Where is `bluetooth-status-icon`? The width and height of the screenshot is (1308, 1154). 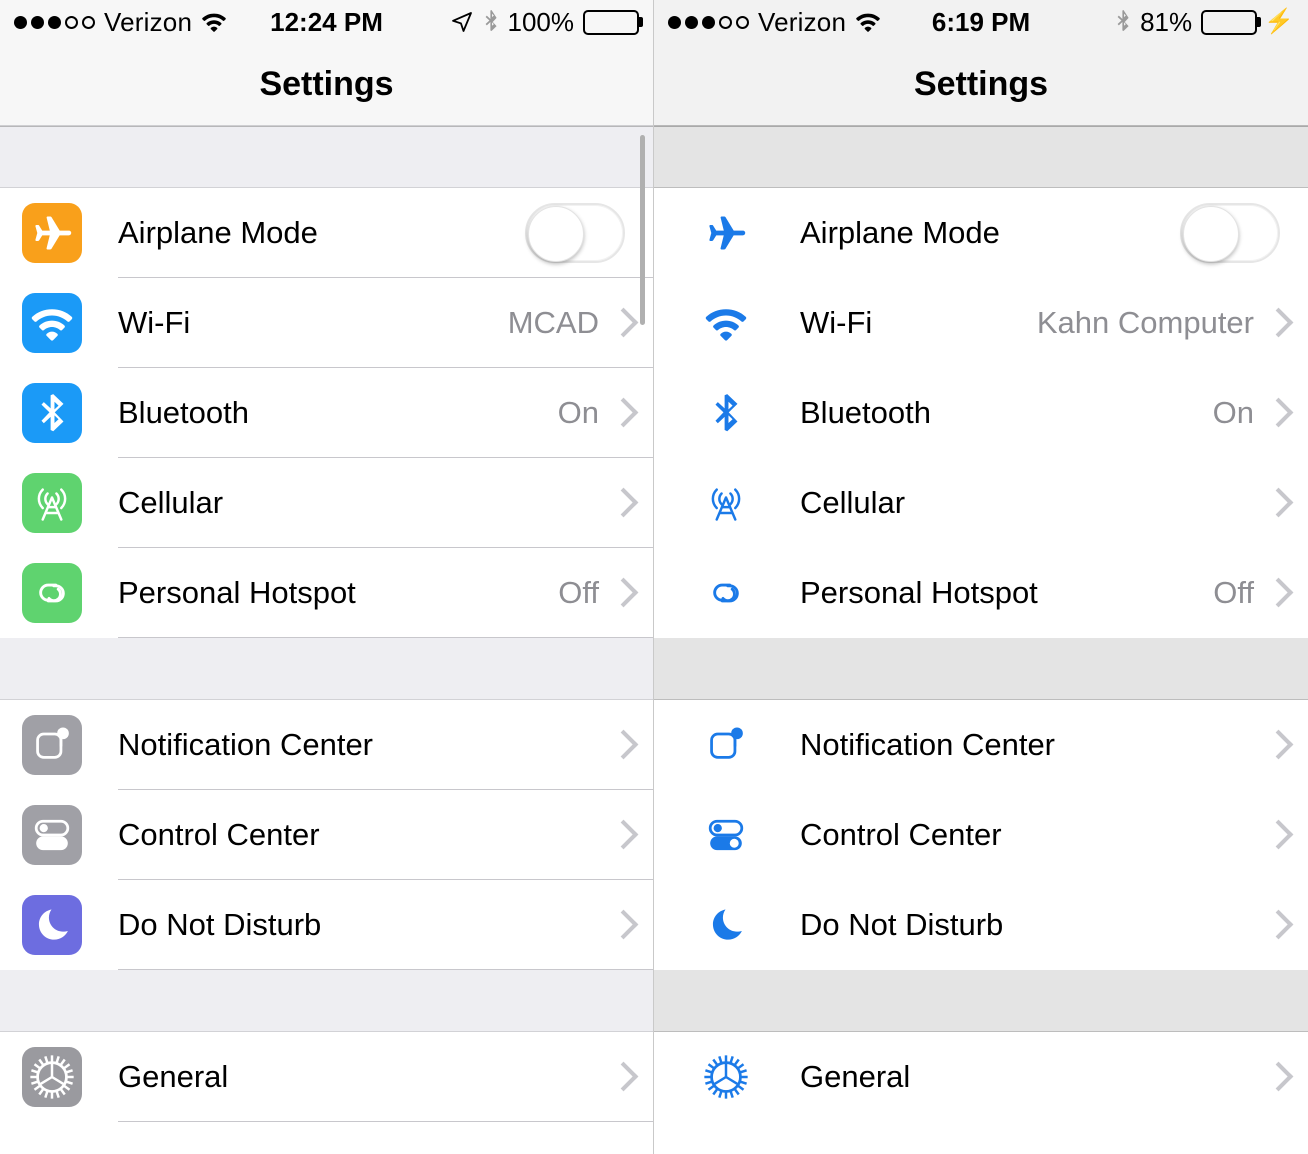
bluetooth-status-icon is located at coordinates (491, 22).